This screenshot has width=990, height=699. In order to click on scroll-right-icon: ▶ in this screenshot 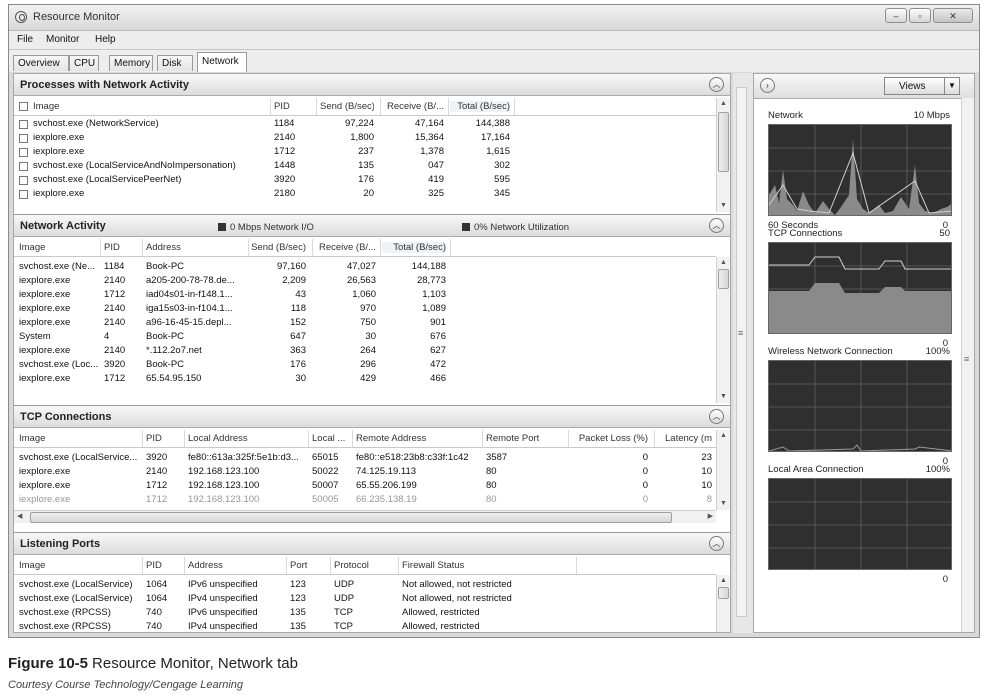, I will do `click(710, 516)`.